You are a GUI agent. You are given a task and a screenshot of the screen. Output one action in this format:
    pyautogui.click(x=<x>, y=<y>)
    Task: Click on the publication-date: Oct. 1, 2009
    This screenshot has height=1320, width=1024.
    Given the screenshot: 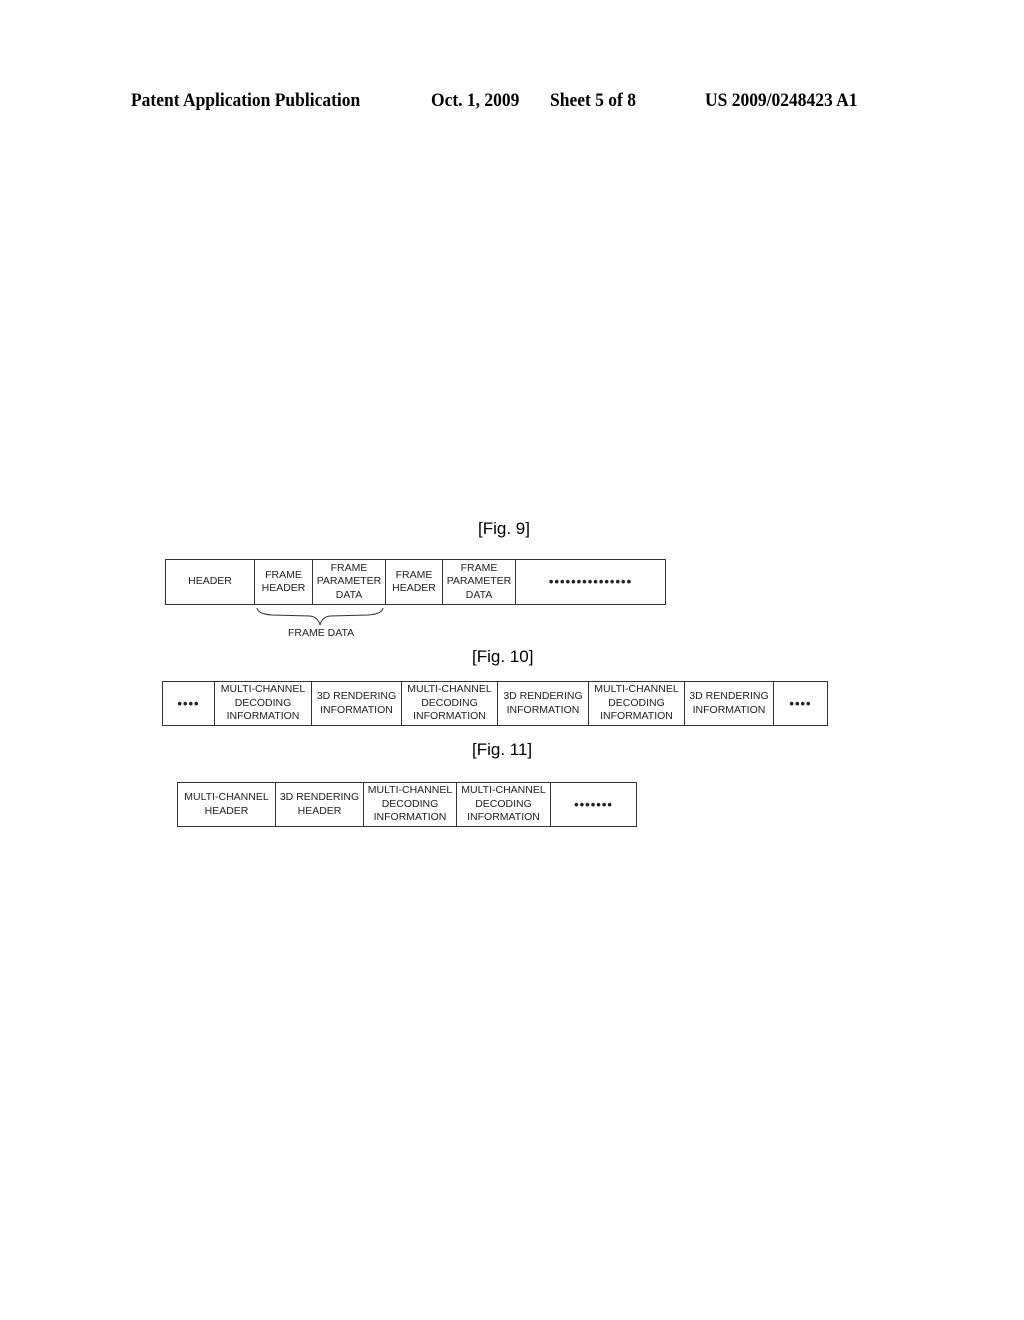 What is the action you would take?
    pyautogui.click(x=475, y=100)
    